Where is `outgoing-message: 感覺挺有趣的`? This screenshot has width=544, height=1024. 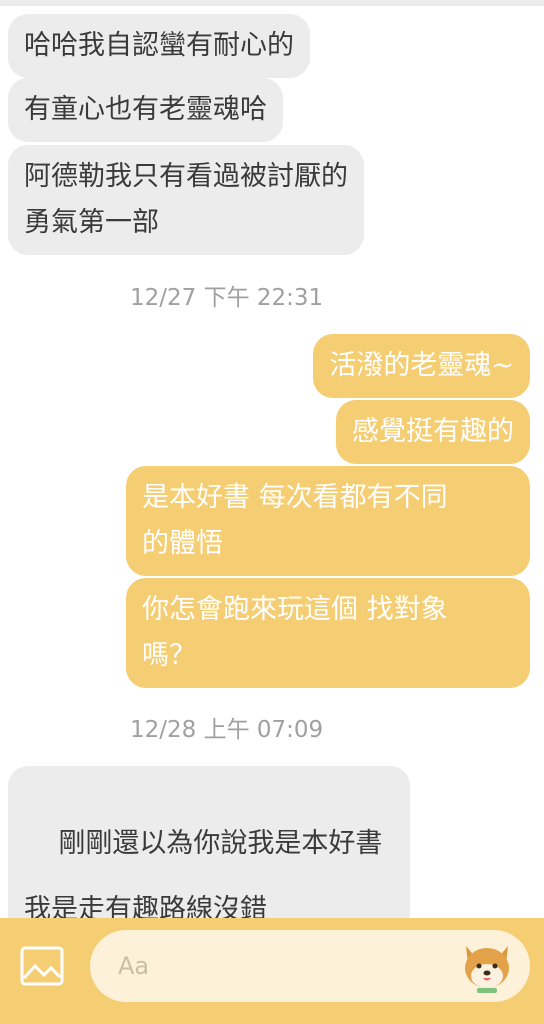
outgoing-message: 感覺挺有趣的 is located at coordinates (433, 432).